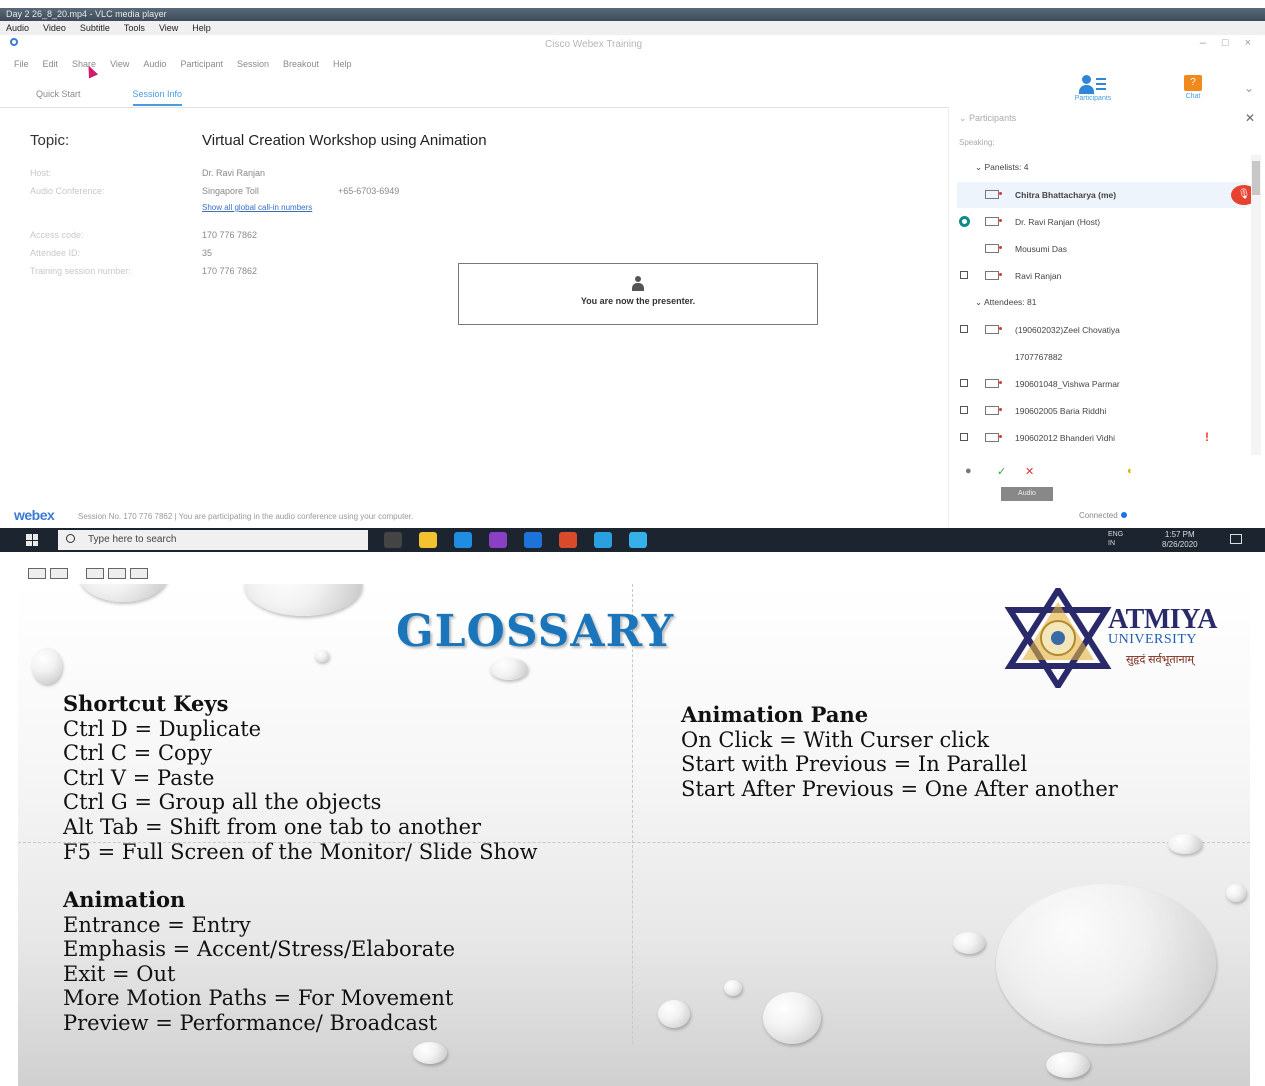  I want to click on audio-button: Audio, so click(1027, 494).